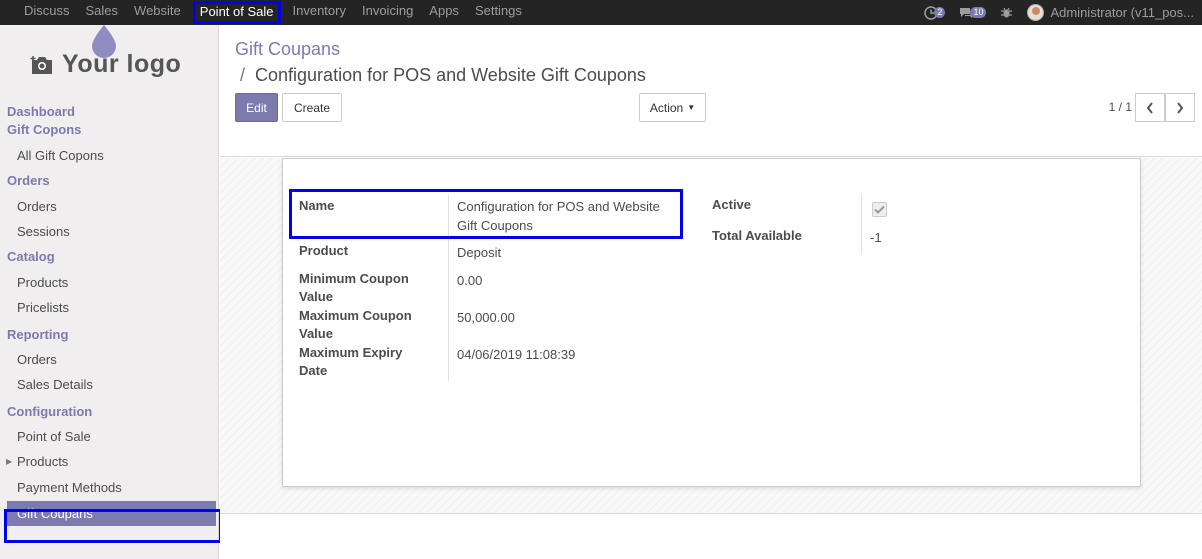 The width and height of the screenshot is (1202, 559). Describe the element at coordinates (31, 256) in the screenshot. I see `section-catalog: Catalog` at that location.